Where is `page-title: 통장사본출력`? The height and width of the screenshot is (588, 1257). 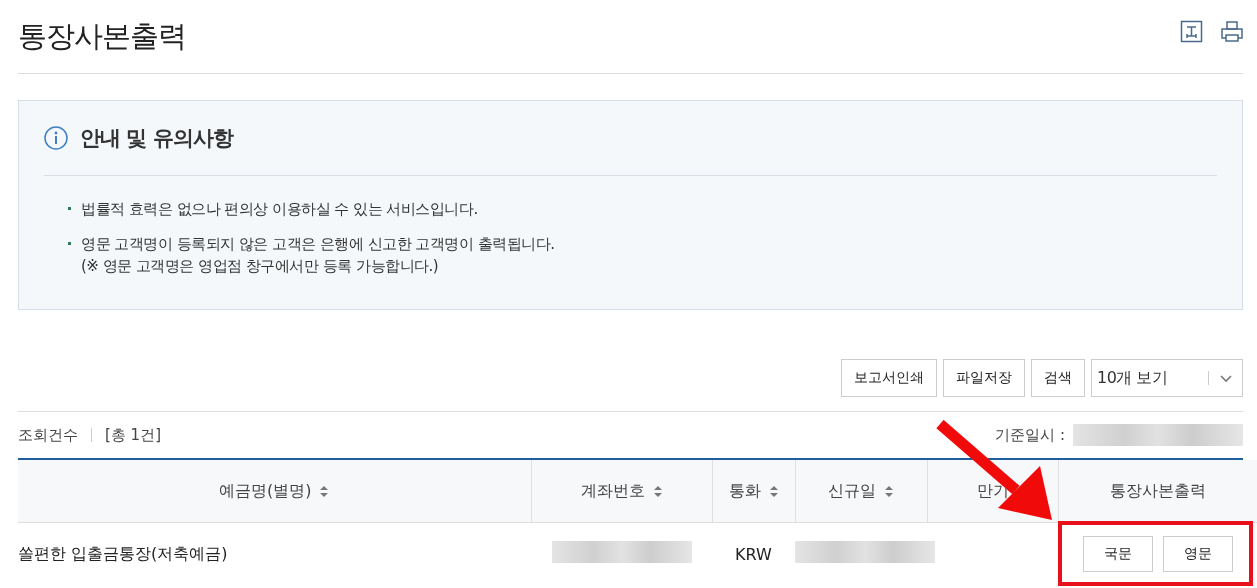
page-title: 통장사본출력 is located at coordinates (102, 36).